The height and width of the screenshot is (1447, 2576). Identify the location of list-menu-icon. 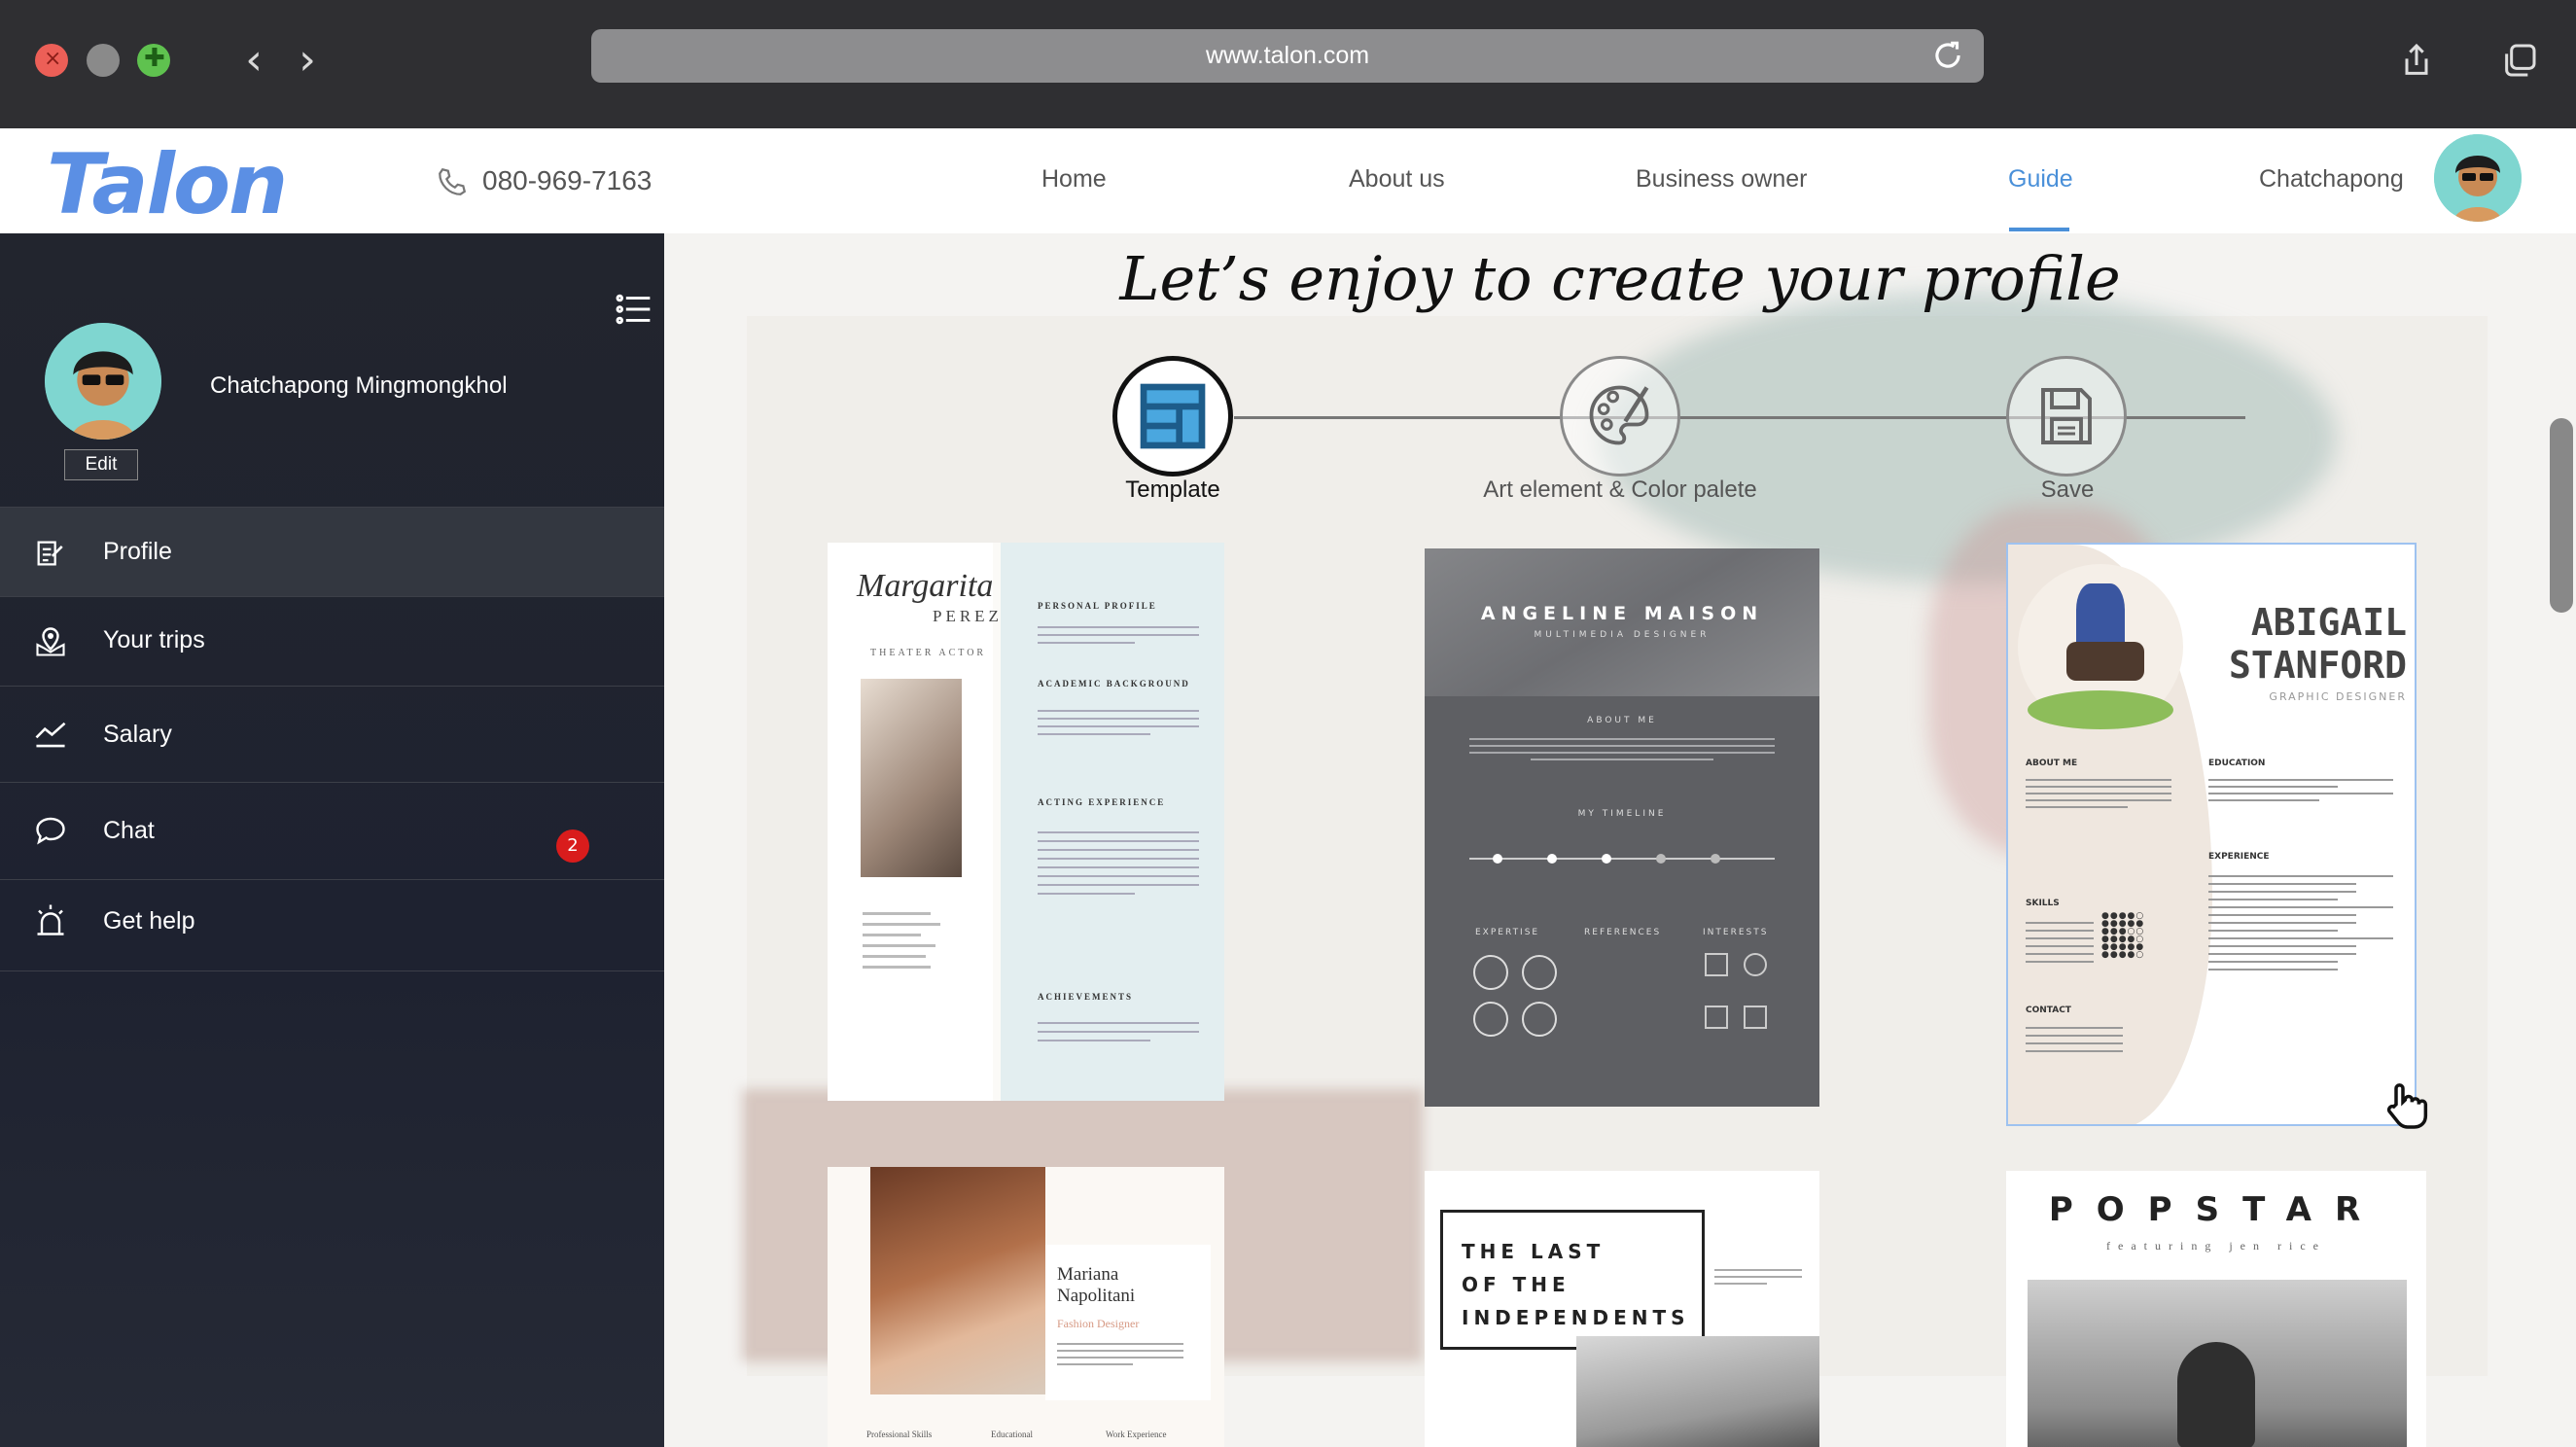
(634, 309).